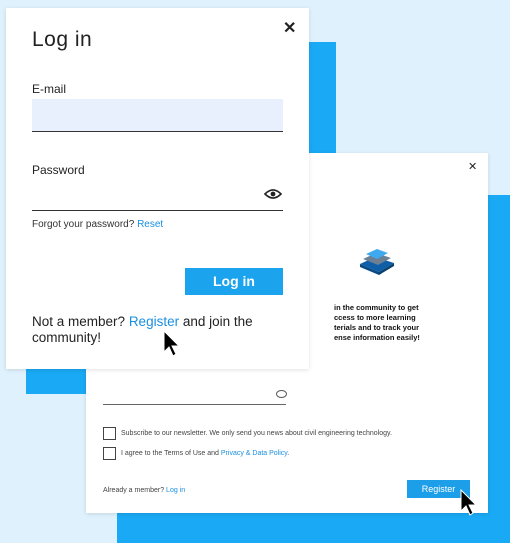  What do you see at coordinates (109, 453) in the screenshot?
I see `terms-checkbox` at bounding box center [109, 453].